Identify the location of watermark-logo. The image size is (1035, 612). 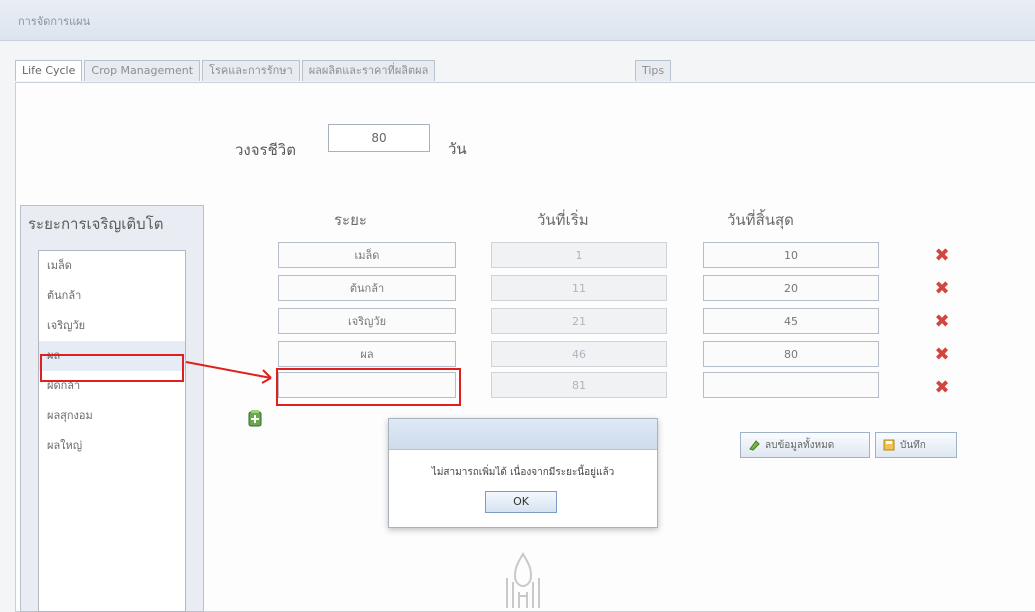
(523, 580).